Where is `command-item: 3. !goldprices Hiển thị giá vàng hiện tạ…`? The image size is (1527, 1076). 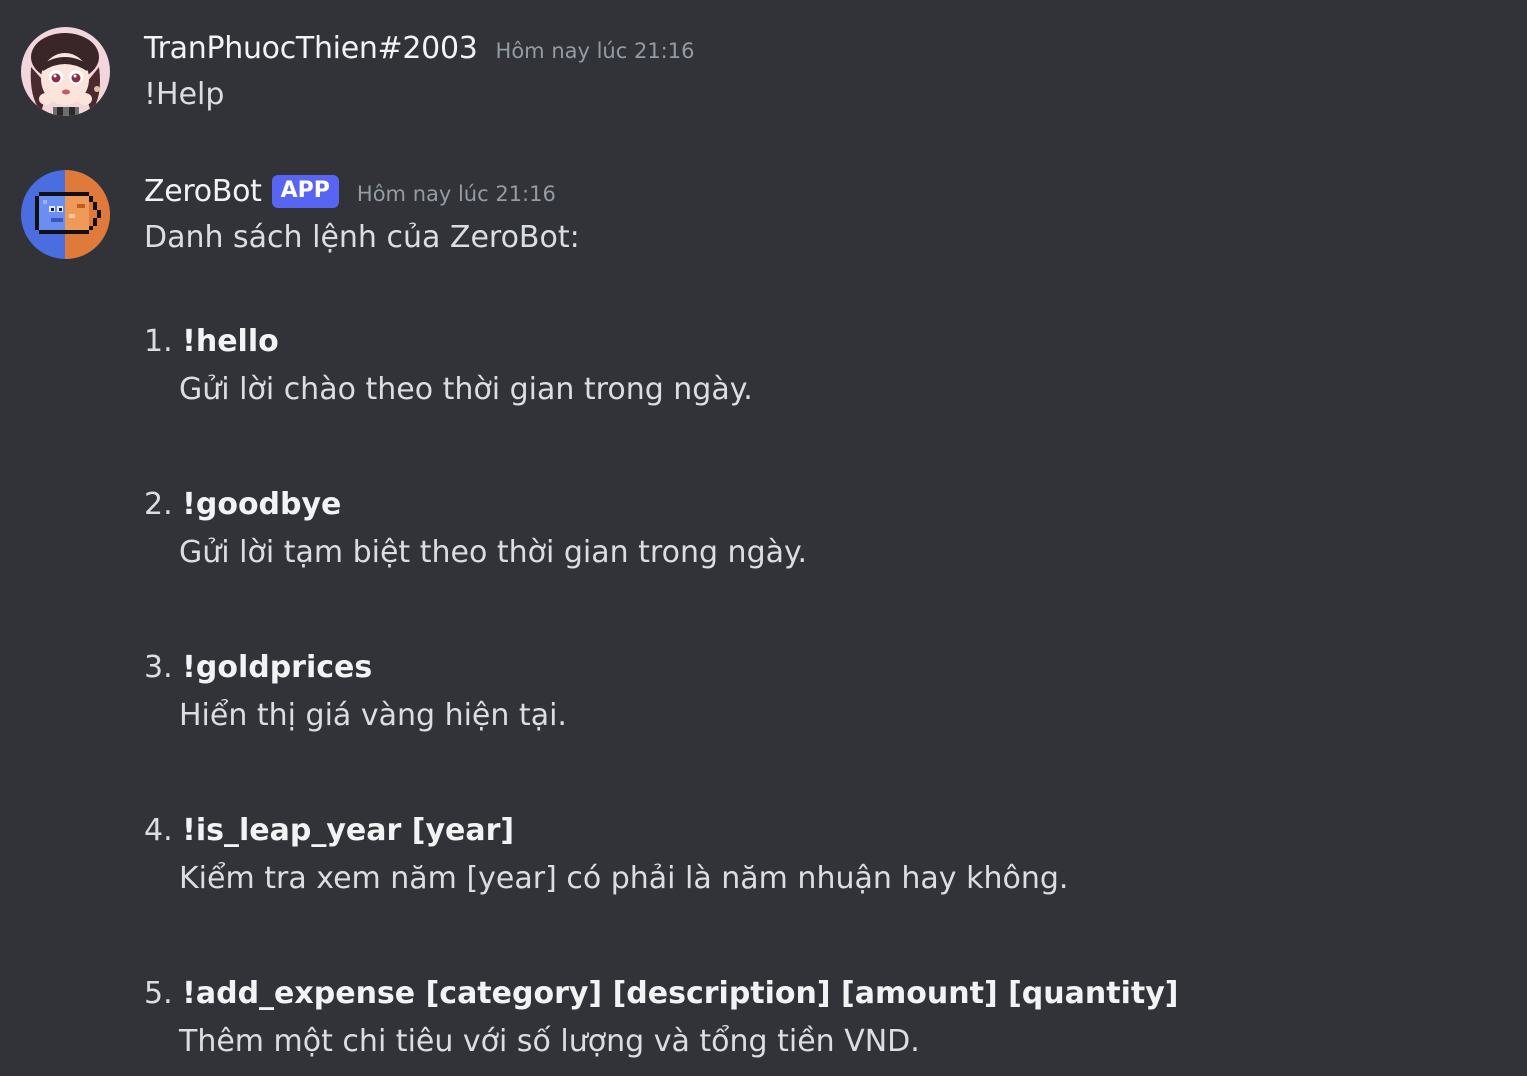 command-item: 3. !goldprices Hiển thị giá vàng hiện tạ… is located at coordinates (355, 692).